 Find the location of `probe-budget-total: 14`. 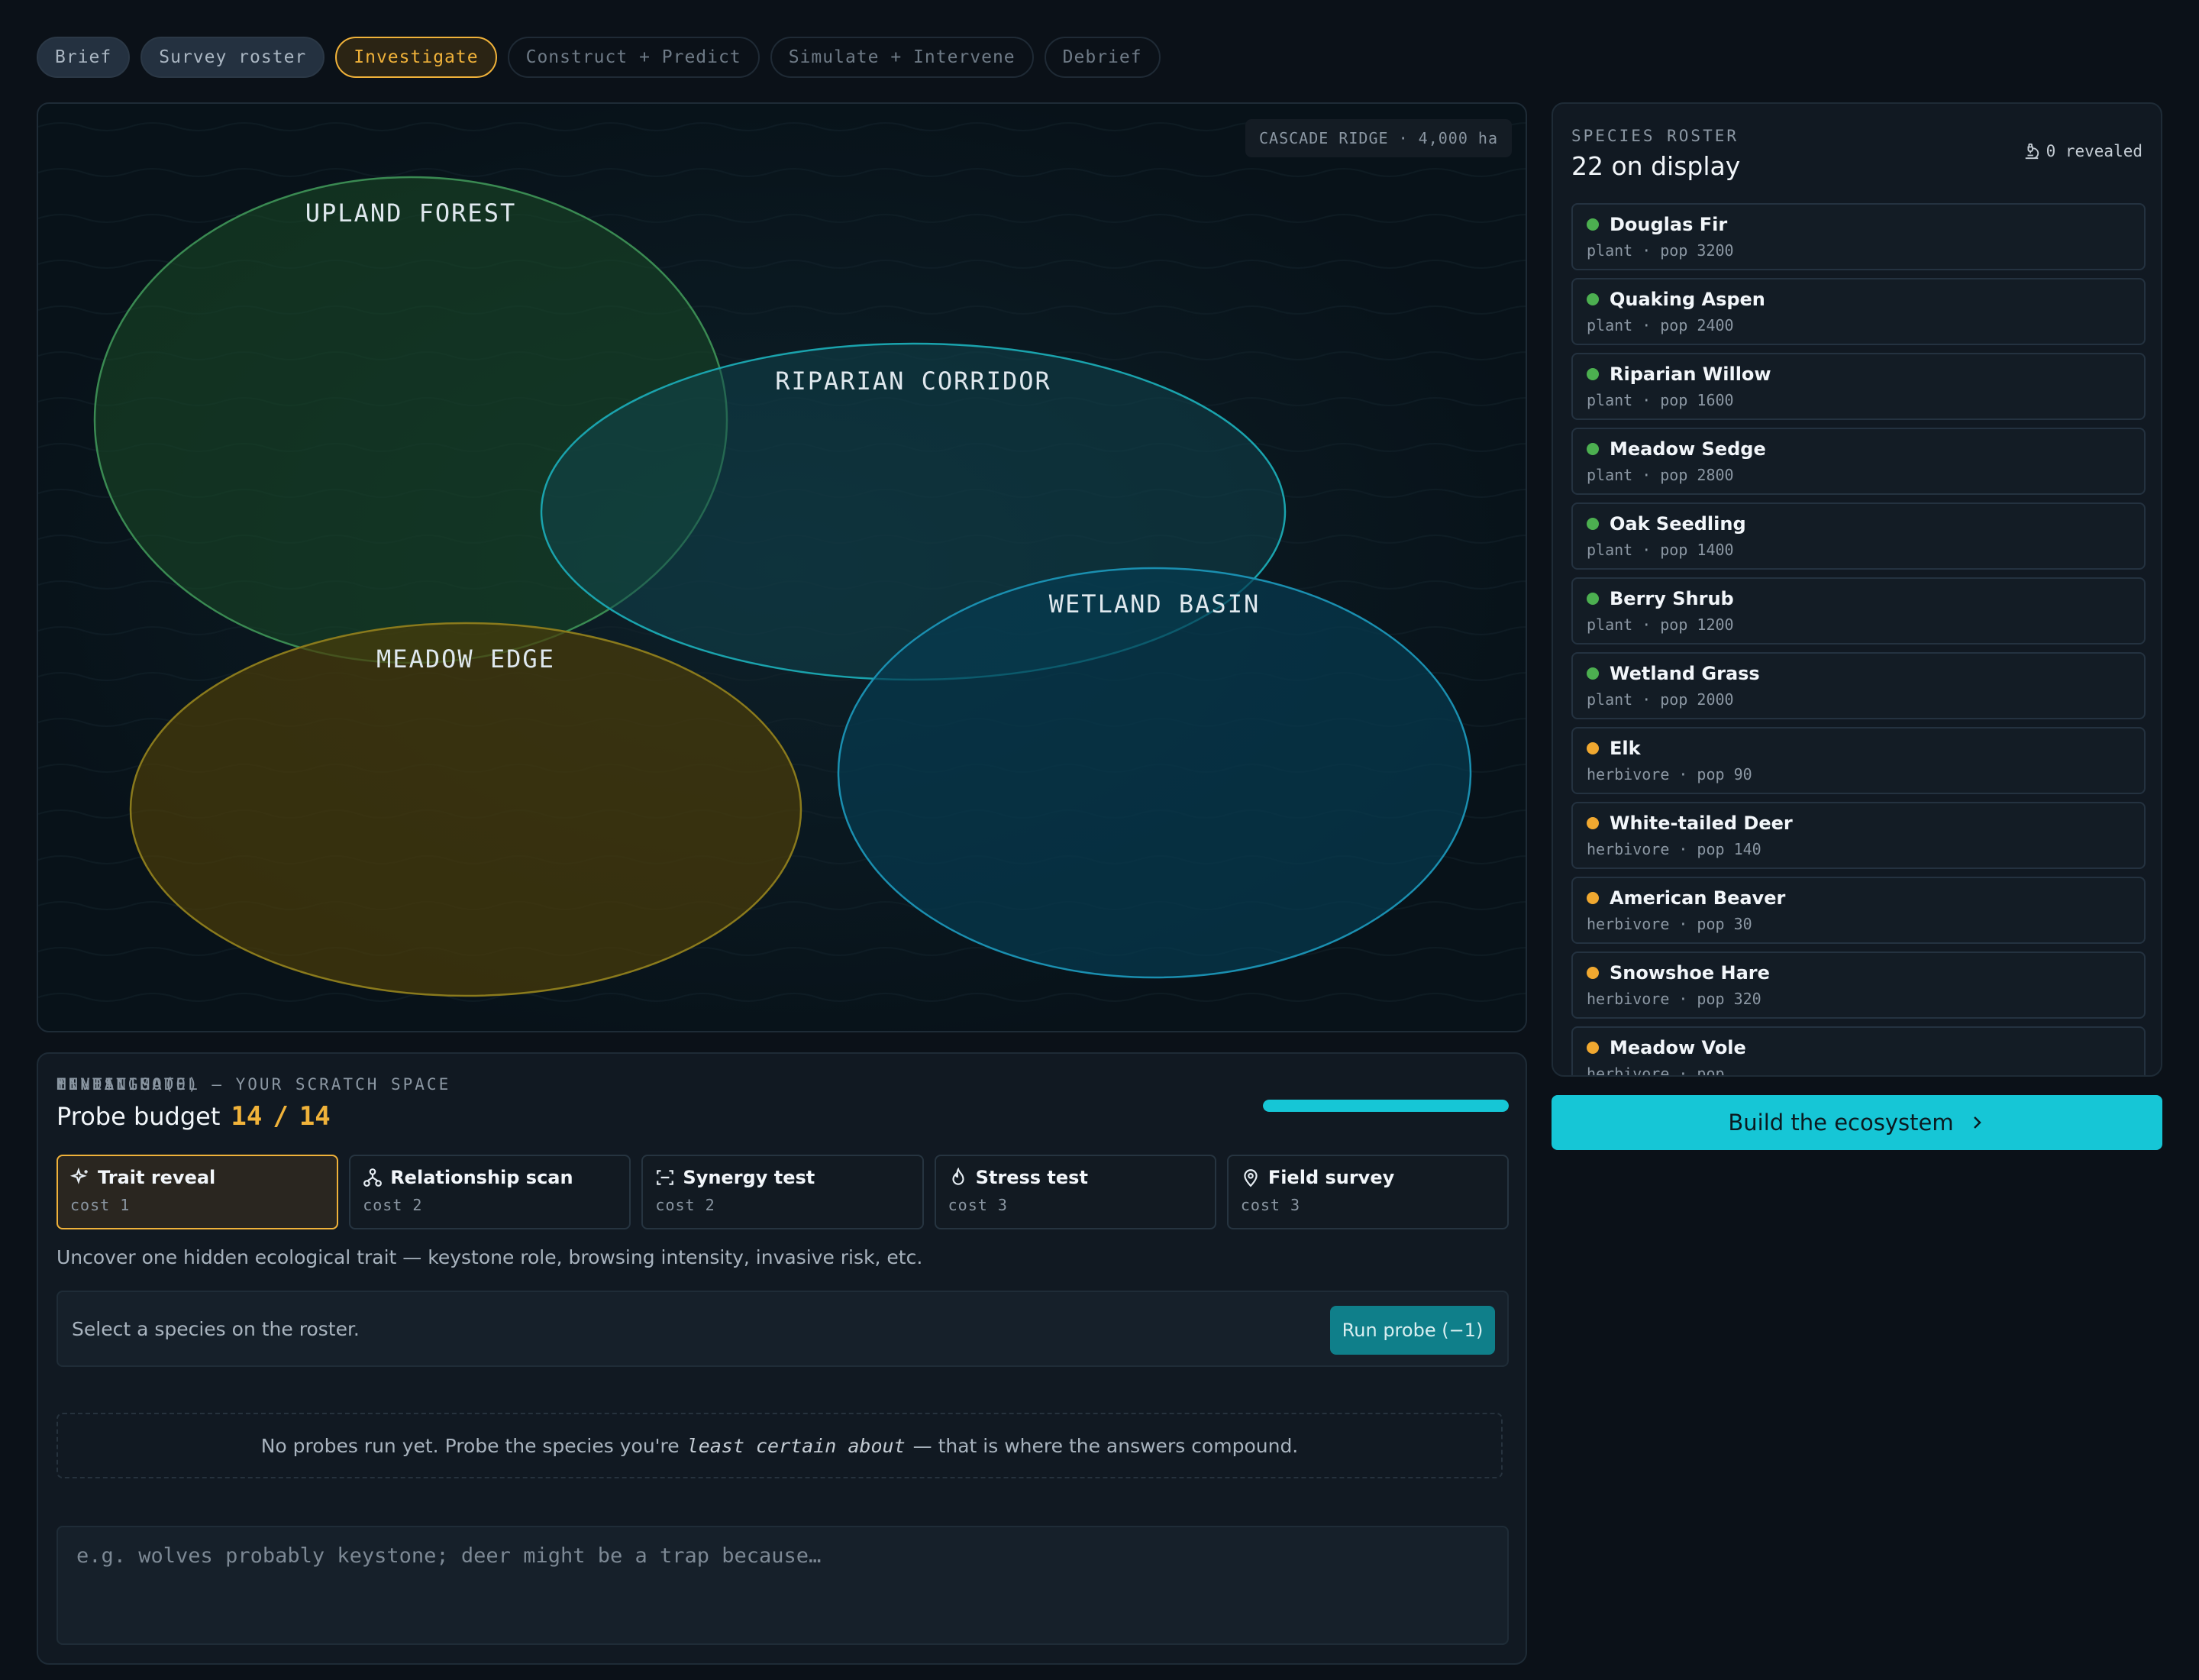

probe-budget-total: 14 is located at coordinates (315, 1116).